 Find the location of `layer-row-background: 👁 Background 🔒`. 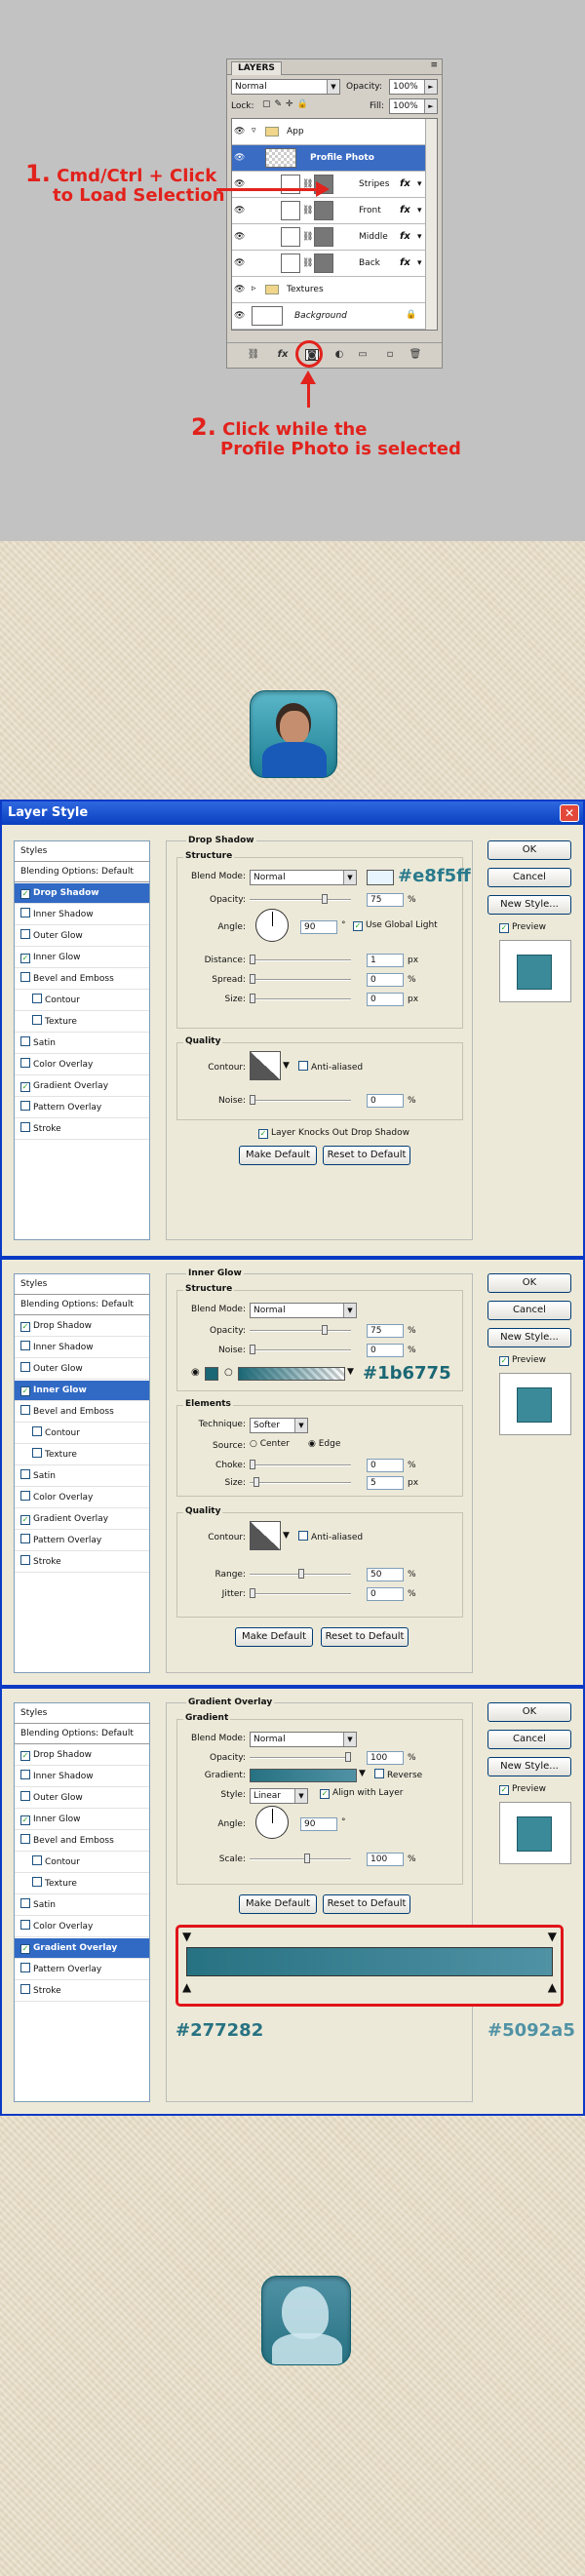

layer-row-background: 👁 Background 🔒 is located at coordinates (329, 316).